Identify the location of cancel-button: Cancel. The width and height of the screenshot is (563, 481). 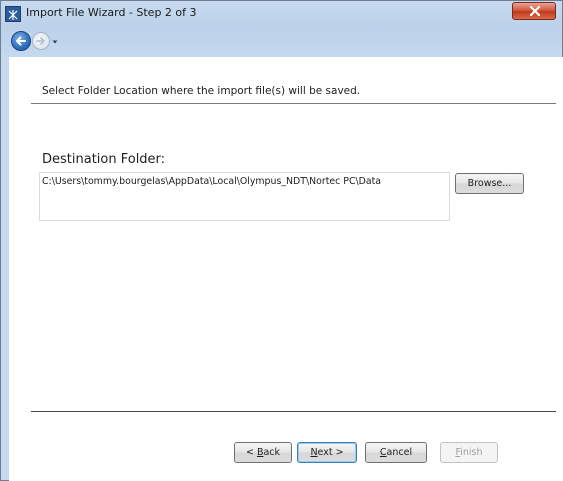
(396, 452).